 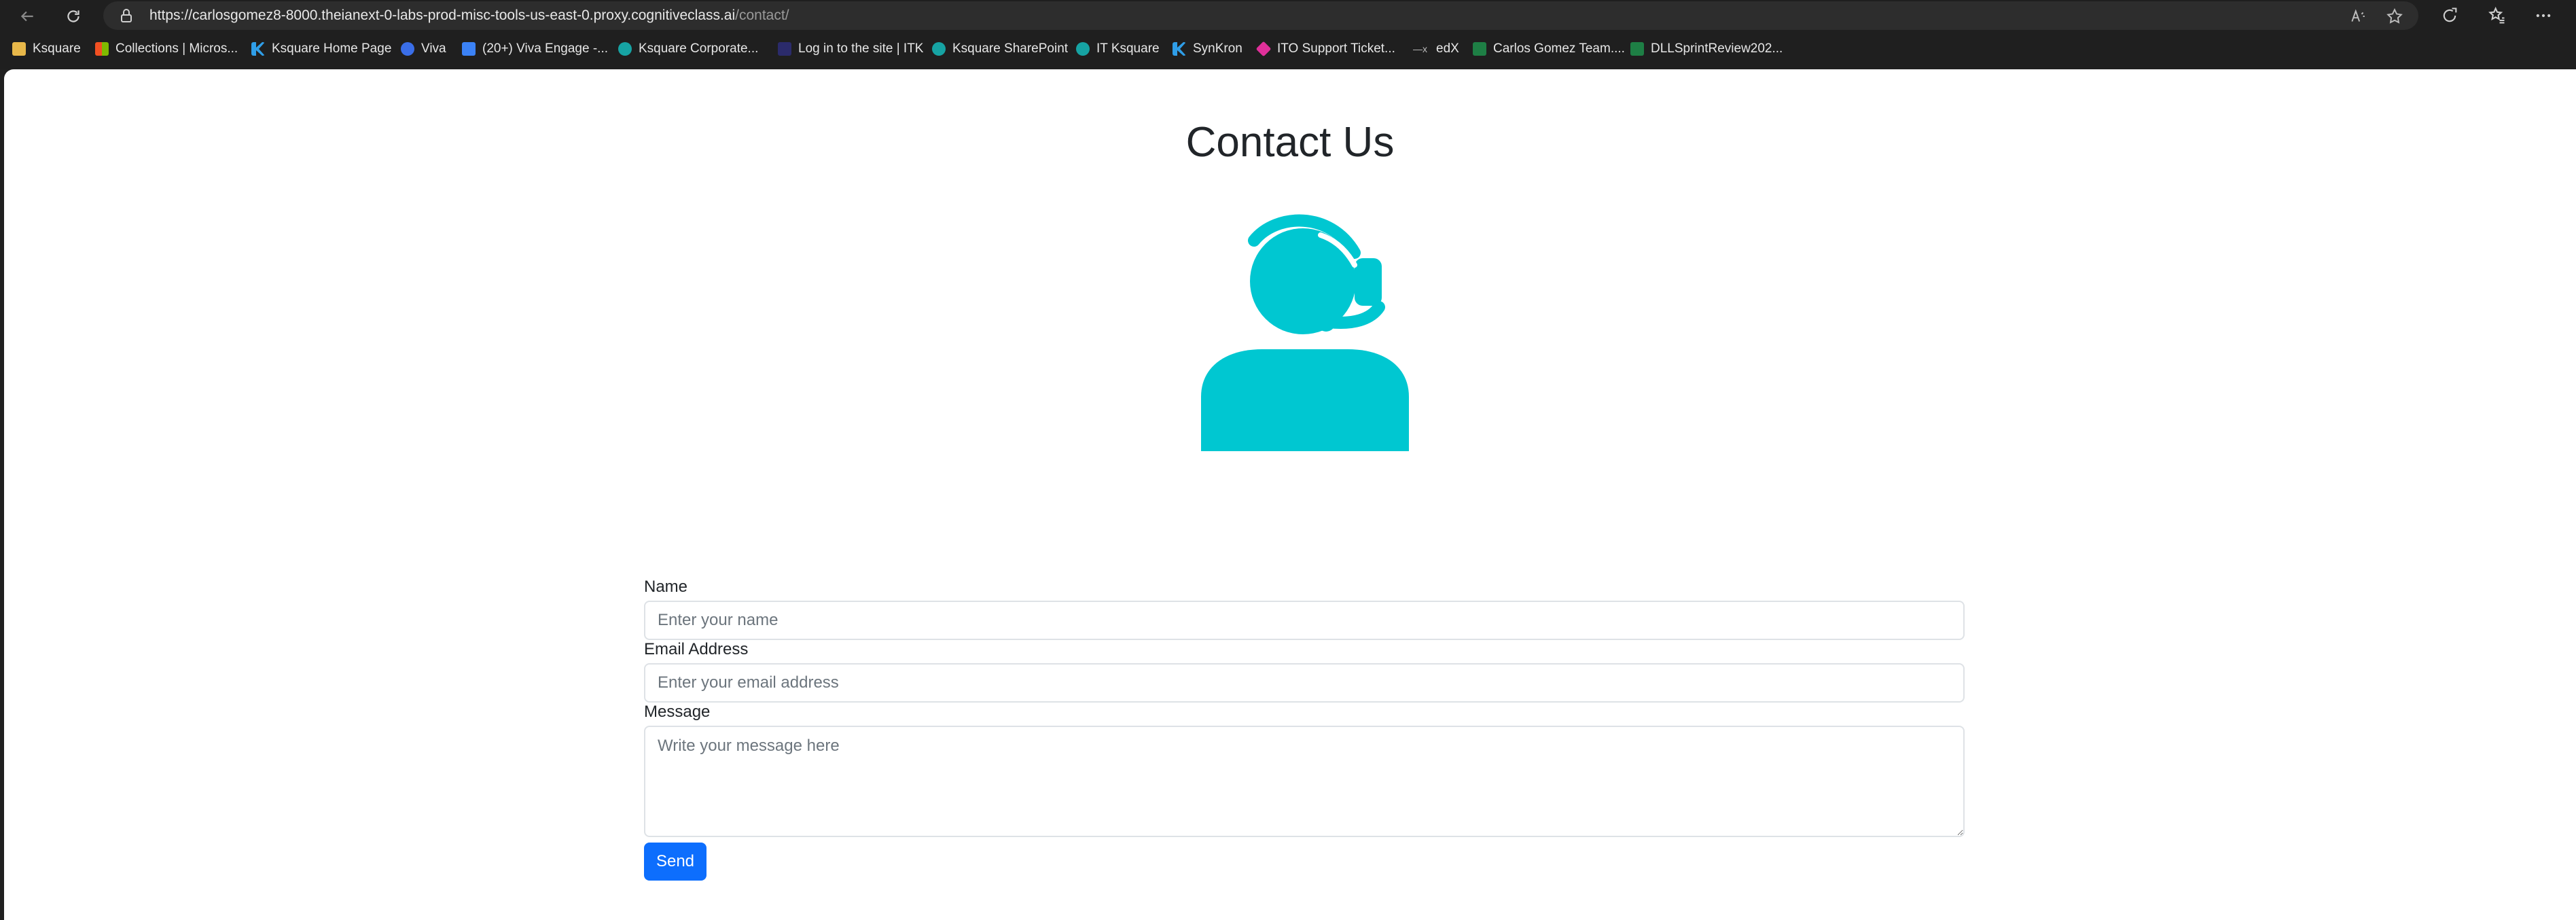 I want to click on folder-icon, so click(x=19, y=49).